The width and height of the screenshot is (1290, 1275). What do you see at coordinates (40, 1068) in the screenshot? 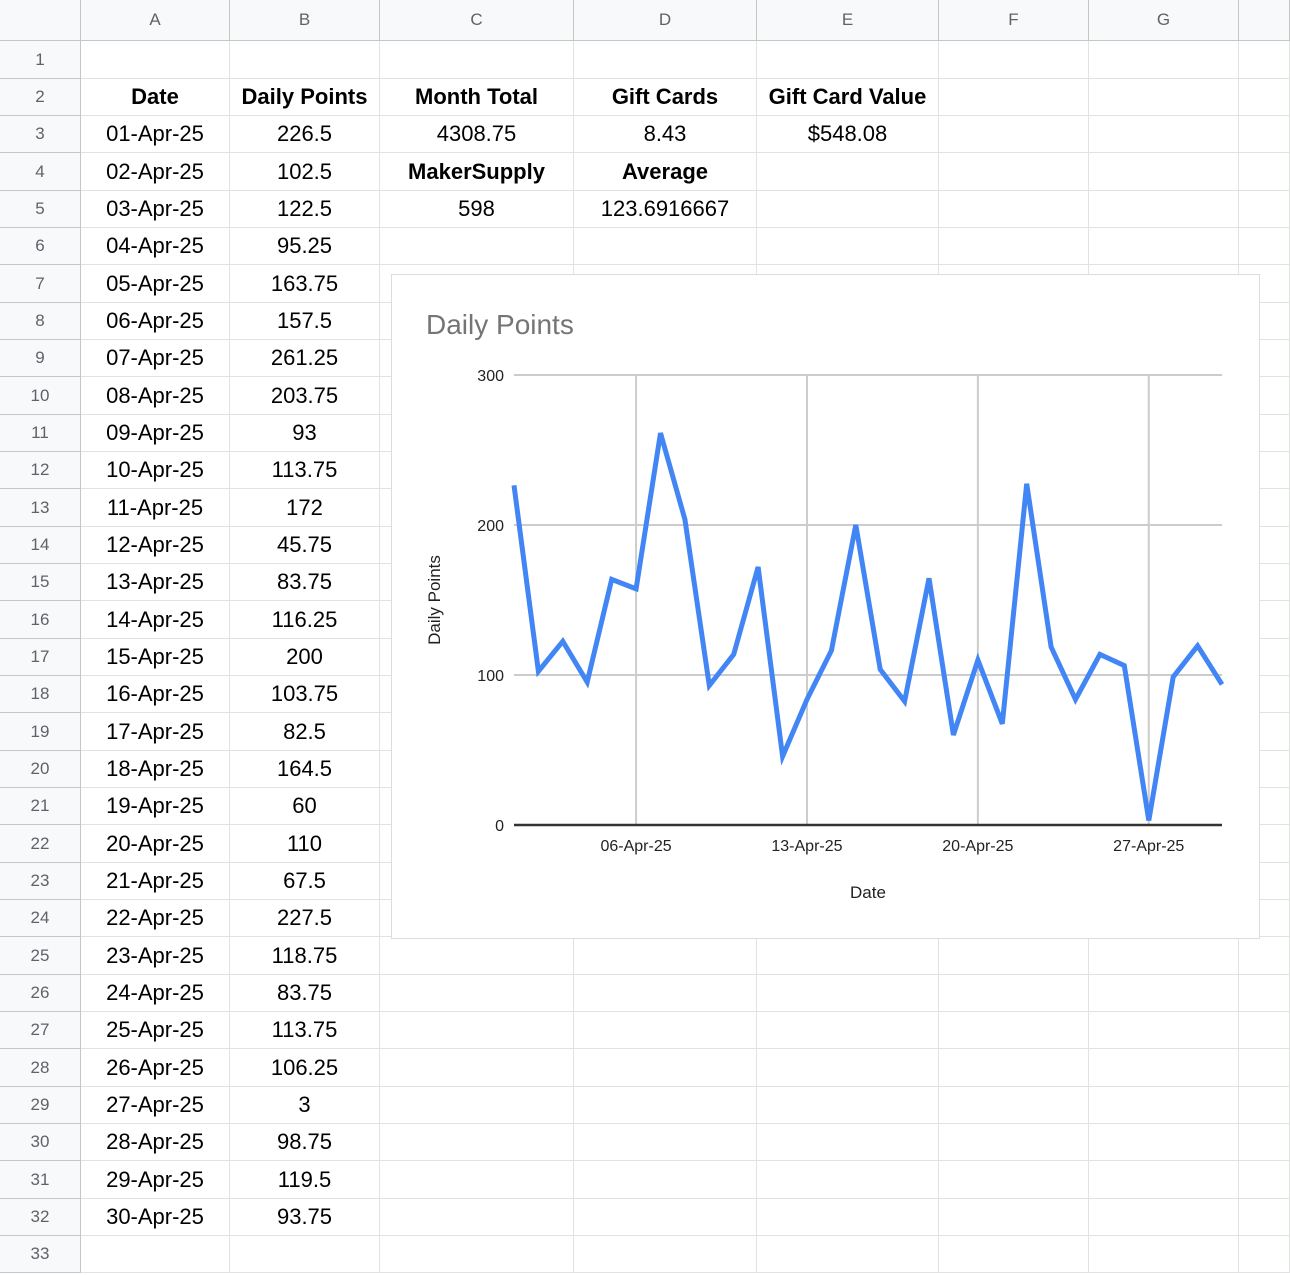
I see `row-header-28: 28` at bounding box center [40, 1068].